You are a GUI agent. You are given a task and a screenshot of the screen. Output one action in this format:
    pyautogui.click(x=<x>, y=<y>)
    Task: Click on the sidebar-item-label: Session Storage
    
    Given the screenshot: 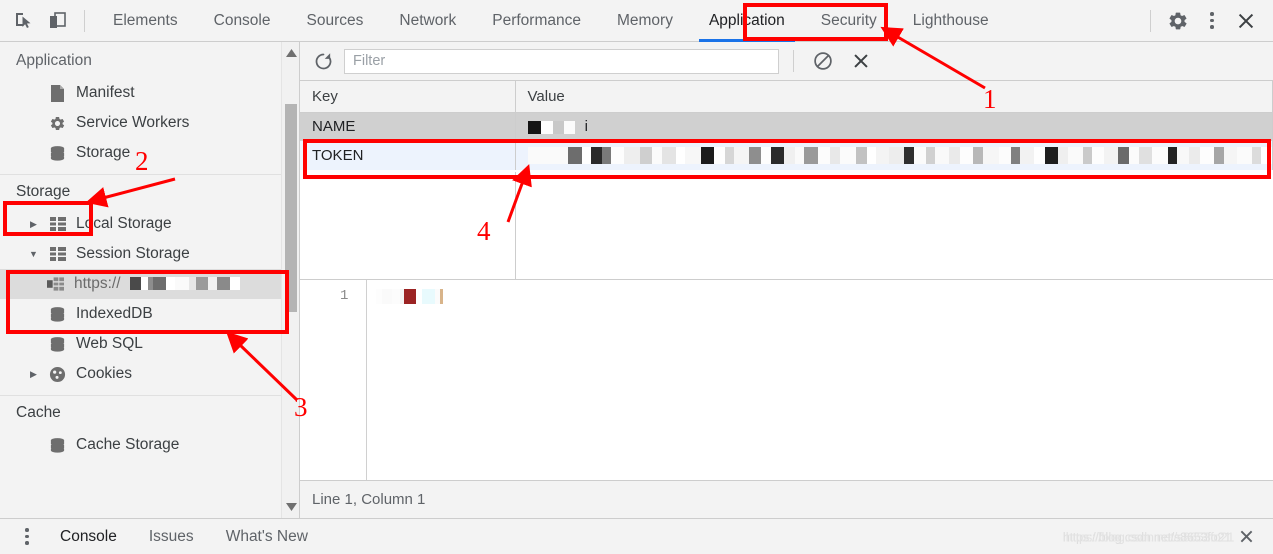 What is the action you would take?
    pyautogui.click(x=133, y=253)
    